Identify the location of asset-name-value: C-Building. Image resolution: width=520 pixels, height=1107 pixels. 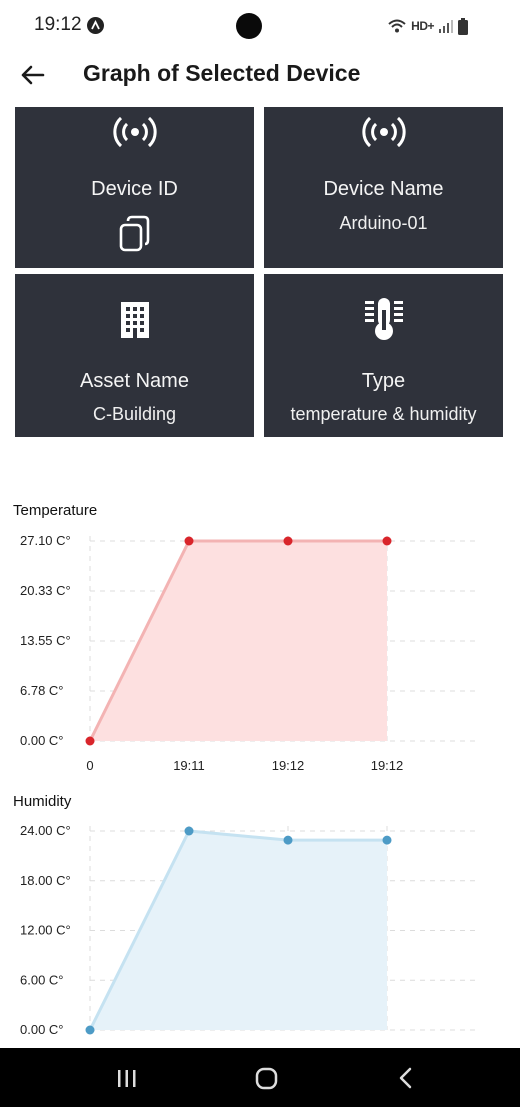
(134, 414).